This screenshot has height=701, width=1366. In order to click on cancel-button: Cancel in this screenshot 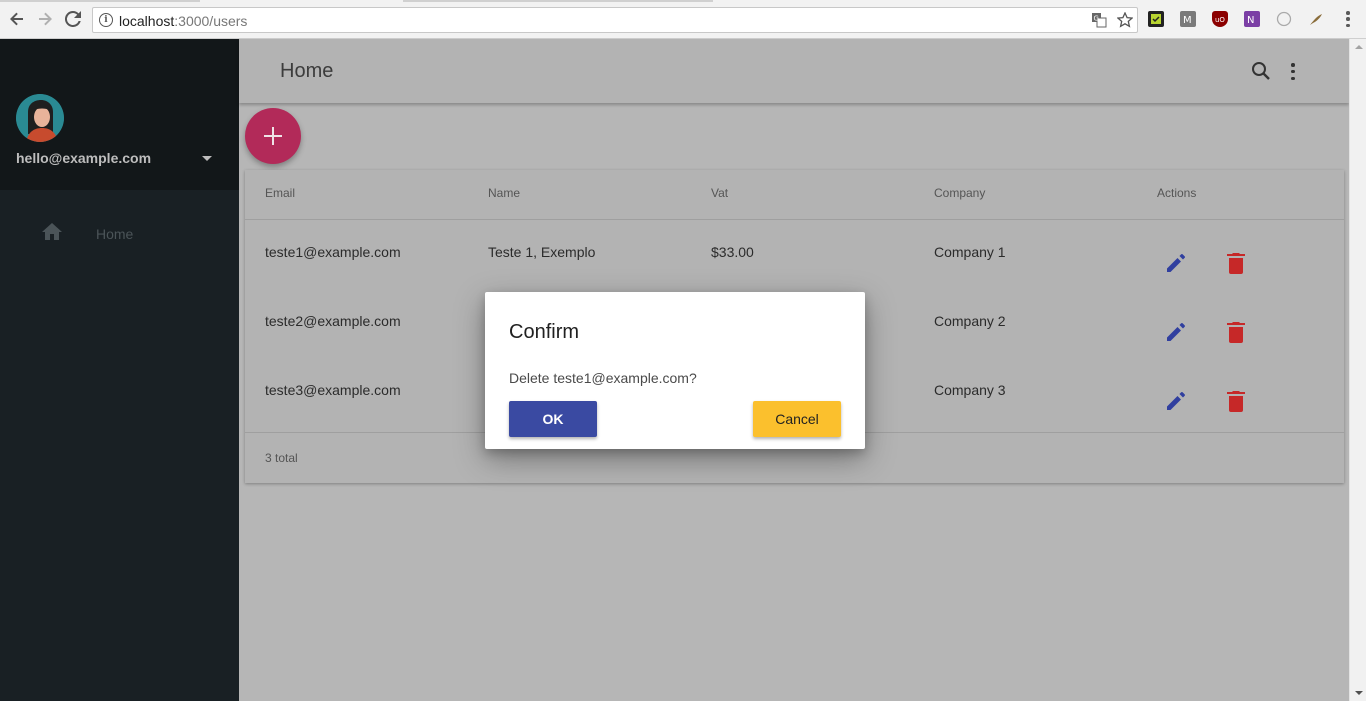, I will do `click(797, 419)`.